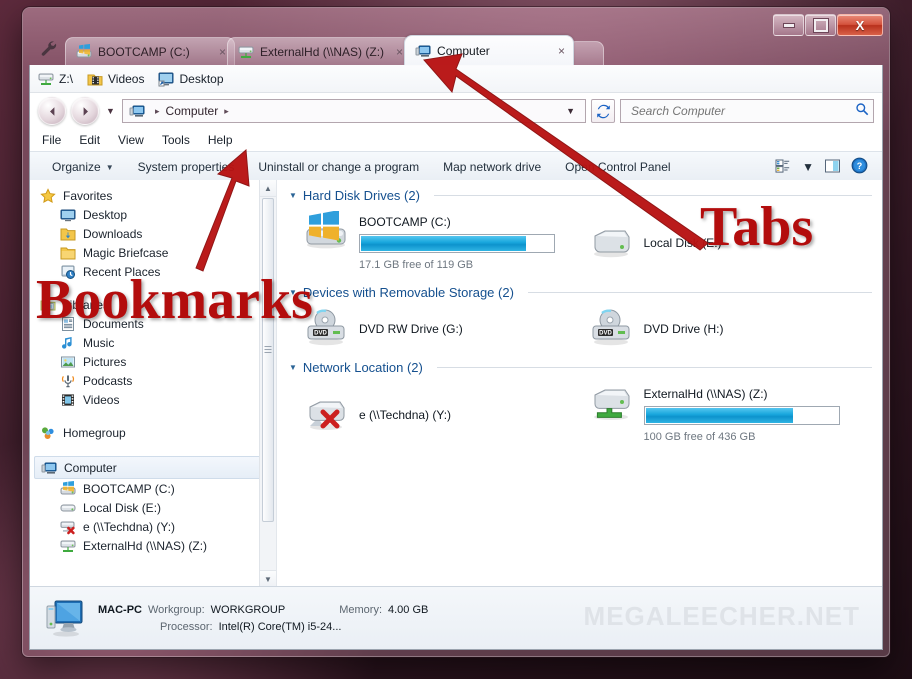 The height and width of the screenshot is (679, 912). What do you see at coordinates (137, 111) in the screenshot?
I see `computer-icon` at bounding box center [137, 111].